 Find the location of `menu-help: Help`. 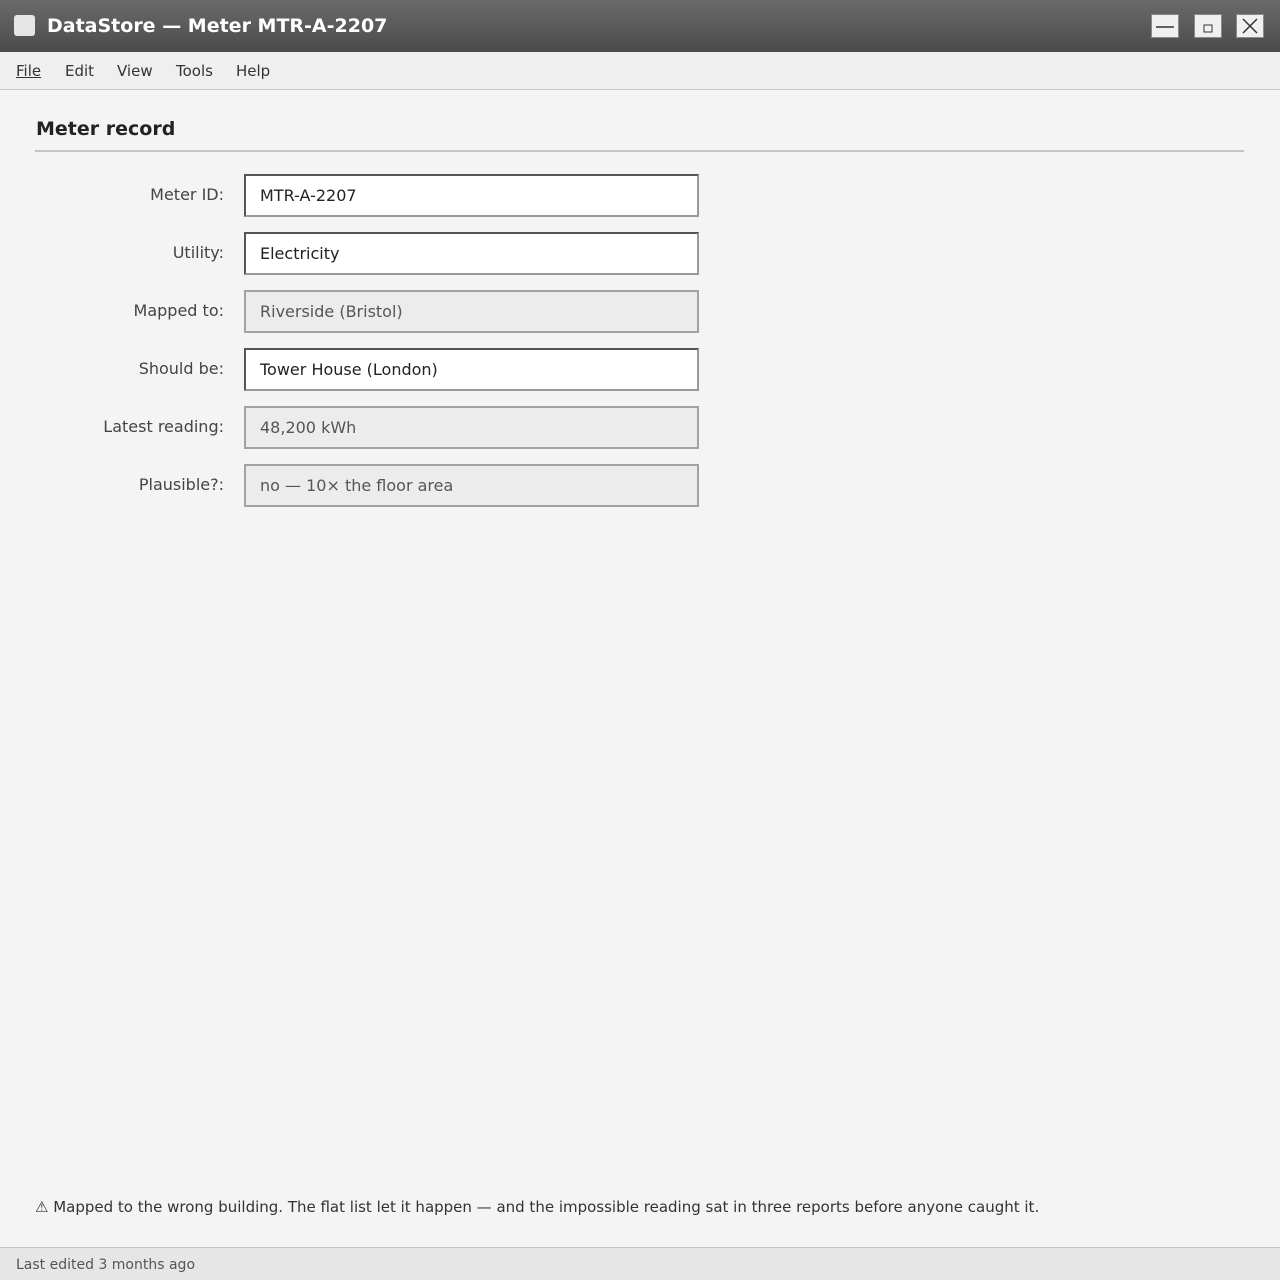

menu-help: Help is located at coordinates (253, 71).